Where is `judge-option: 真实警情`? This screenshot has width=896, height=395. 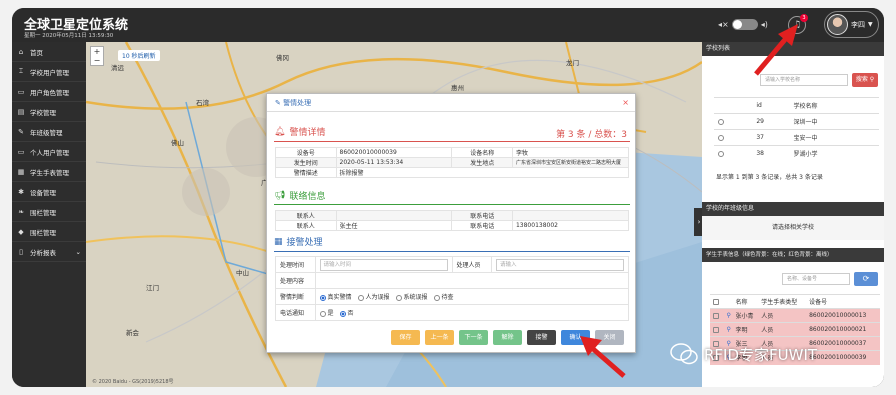 judge-option: 真实警情 is located at coordinates (335, 297).